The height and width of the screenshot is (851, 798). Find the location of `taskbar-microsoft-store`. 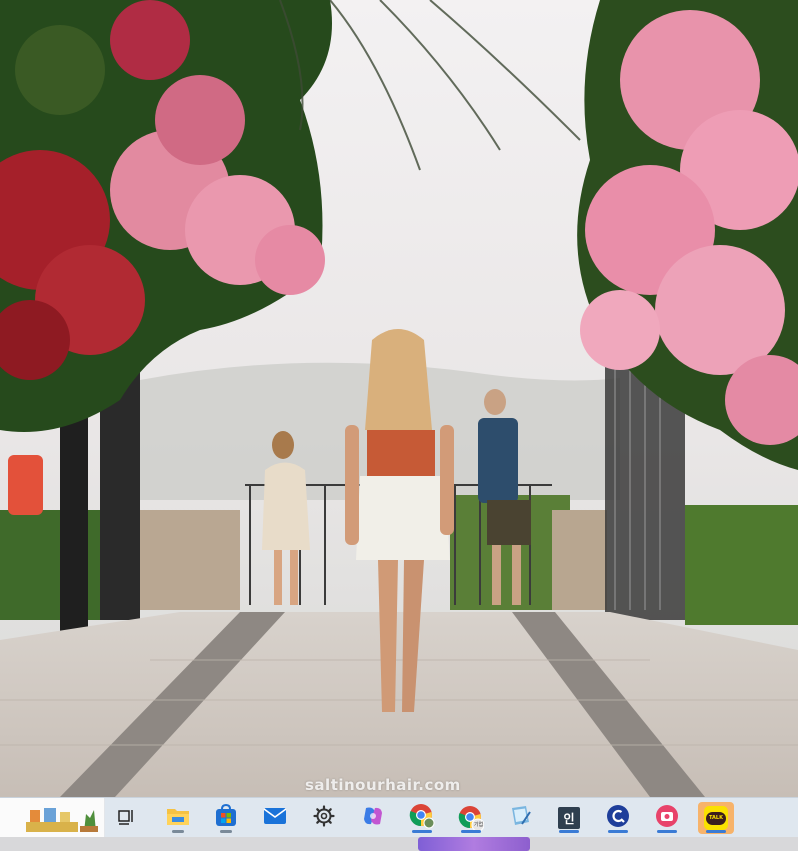

taskbar-microsoft-store is located at coordinates (226, 818).